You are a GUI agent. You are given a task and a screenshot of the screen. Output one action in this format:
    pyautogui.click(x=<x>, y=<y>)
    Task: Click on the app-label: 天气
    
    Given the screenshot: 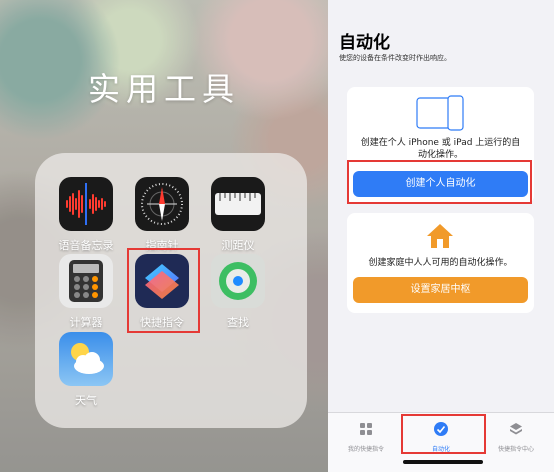 What is the action you would take?
    pyautogui.click(x=86, y=400)
    